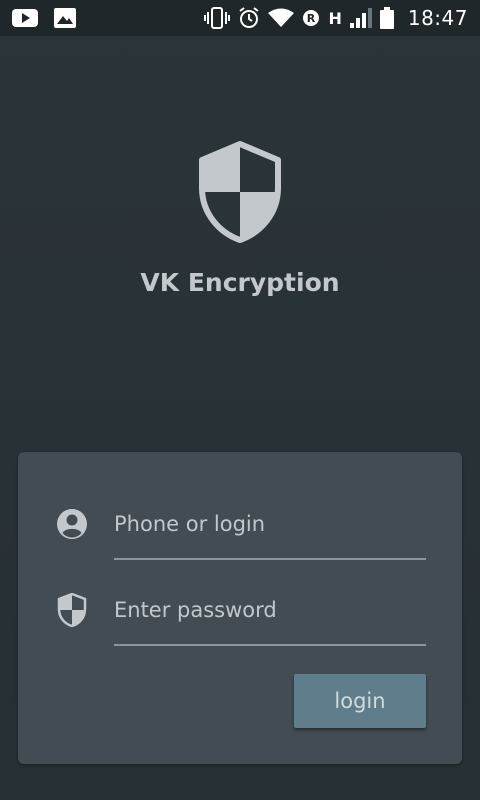 Image resolution: width=480 pixels, height=800 pixels. Describe the element at coordinates (270, 610) in the screenshot. I see `password-input` at that location.